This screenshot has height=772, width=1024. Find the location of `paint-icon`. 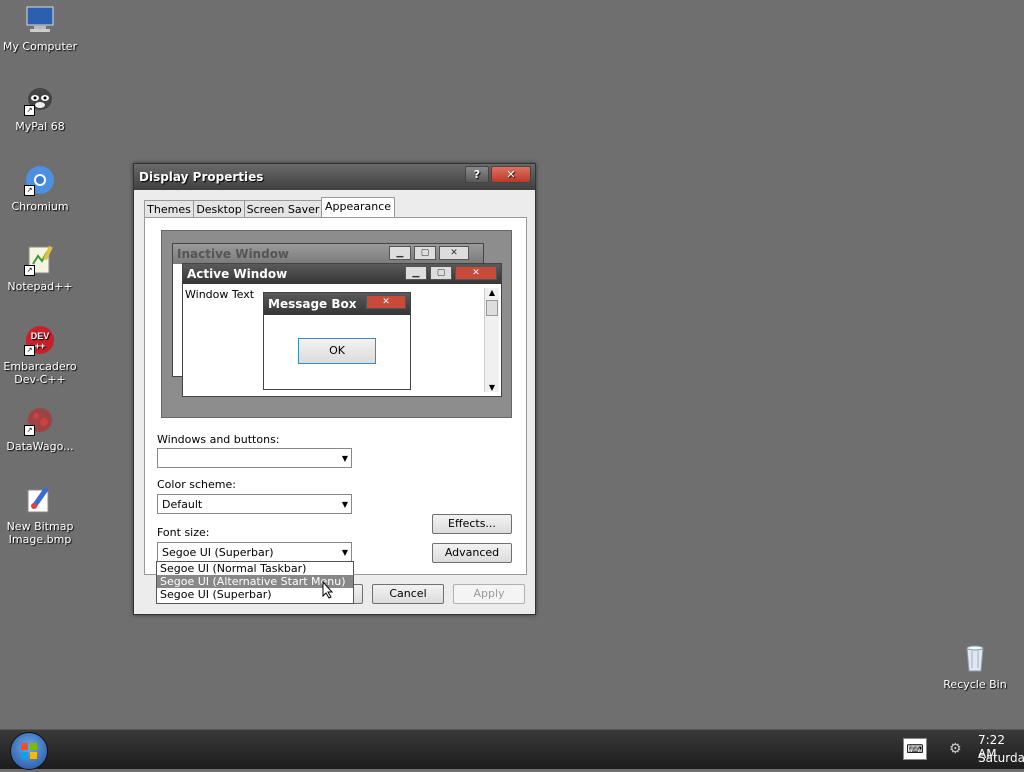

paint-icon is located at coordinates (40, 500).